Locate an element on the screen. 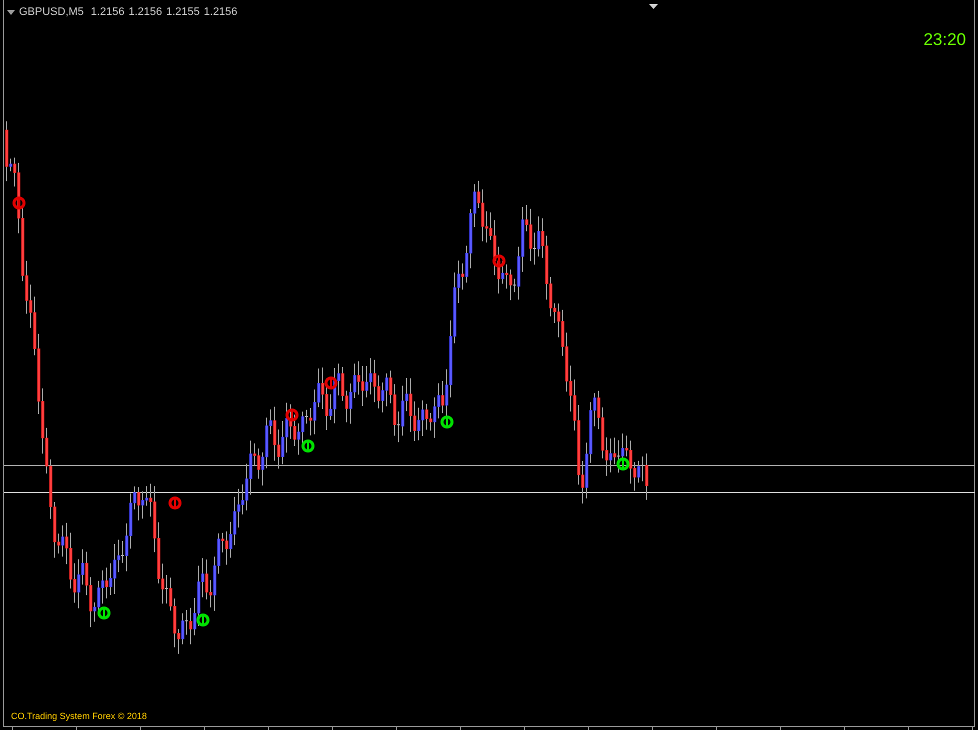 The image size is (978, 730). shift-marker-icon is located at coordinates (653, 6).